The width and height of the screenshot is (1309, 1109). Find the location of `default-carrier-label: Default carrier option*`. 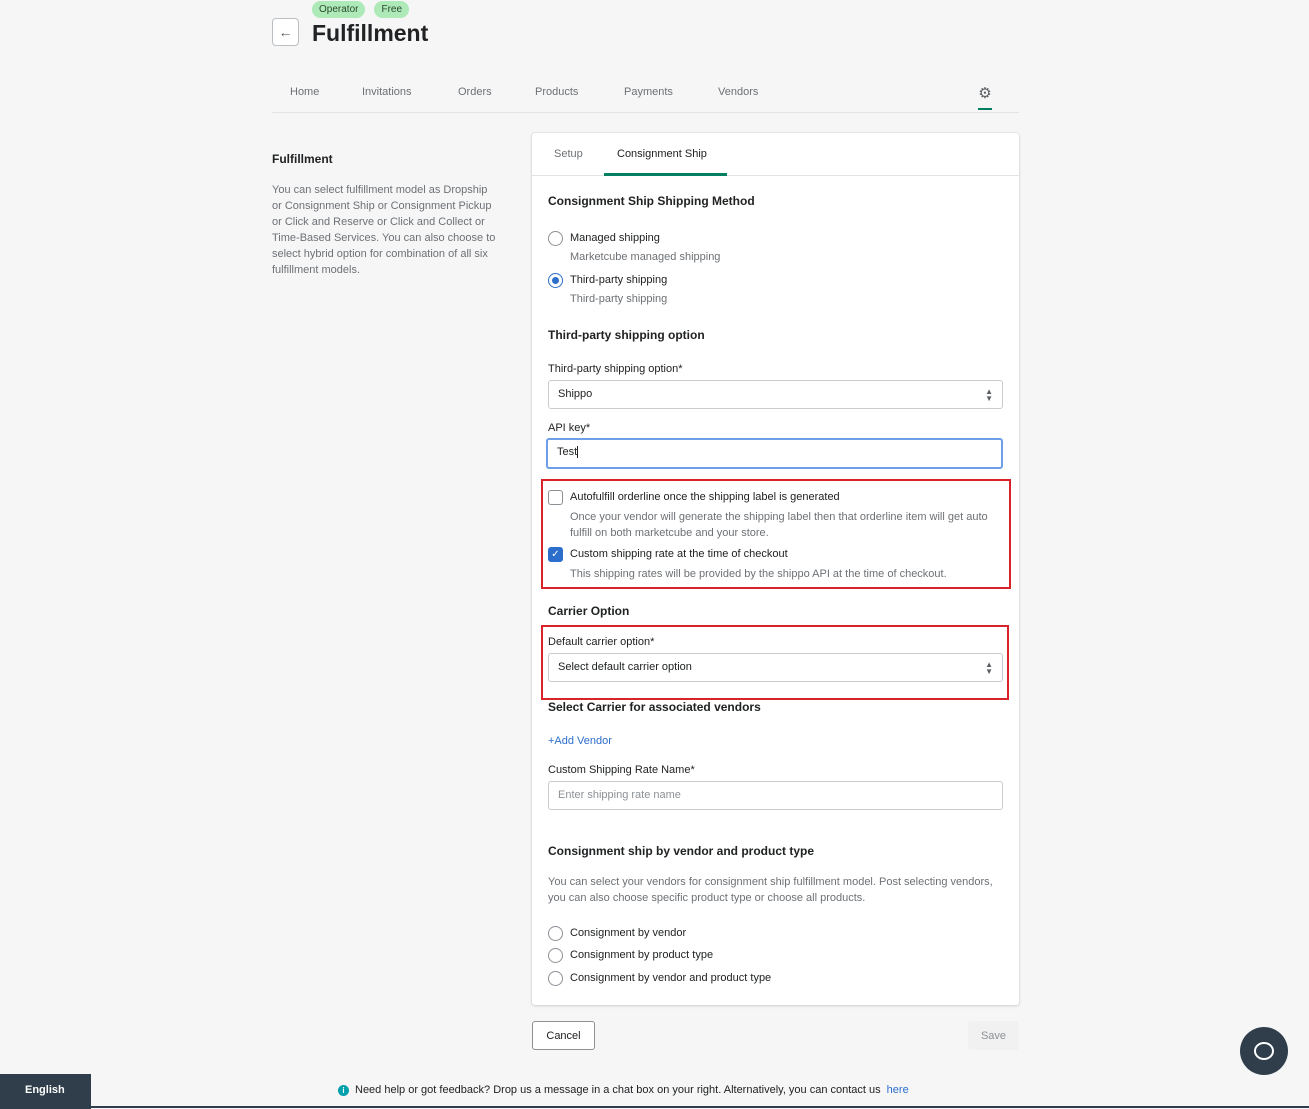

default-carrier-label: Default carrier option* is located at coordinates (601, 642).